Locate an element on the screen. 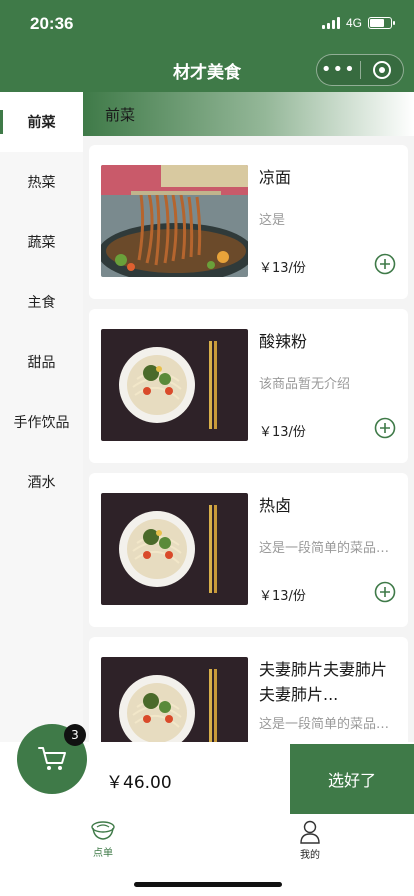 The image size is (414, 896). category-sidebar: 前菜 热菜 蔬菜 主食 甜品 手作饮品 酒水 is located at coordinates (41, 417).